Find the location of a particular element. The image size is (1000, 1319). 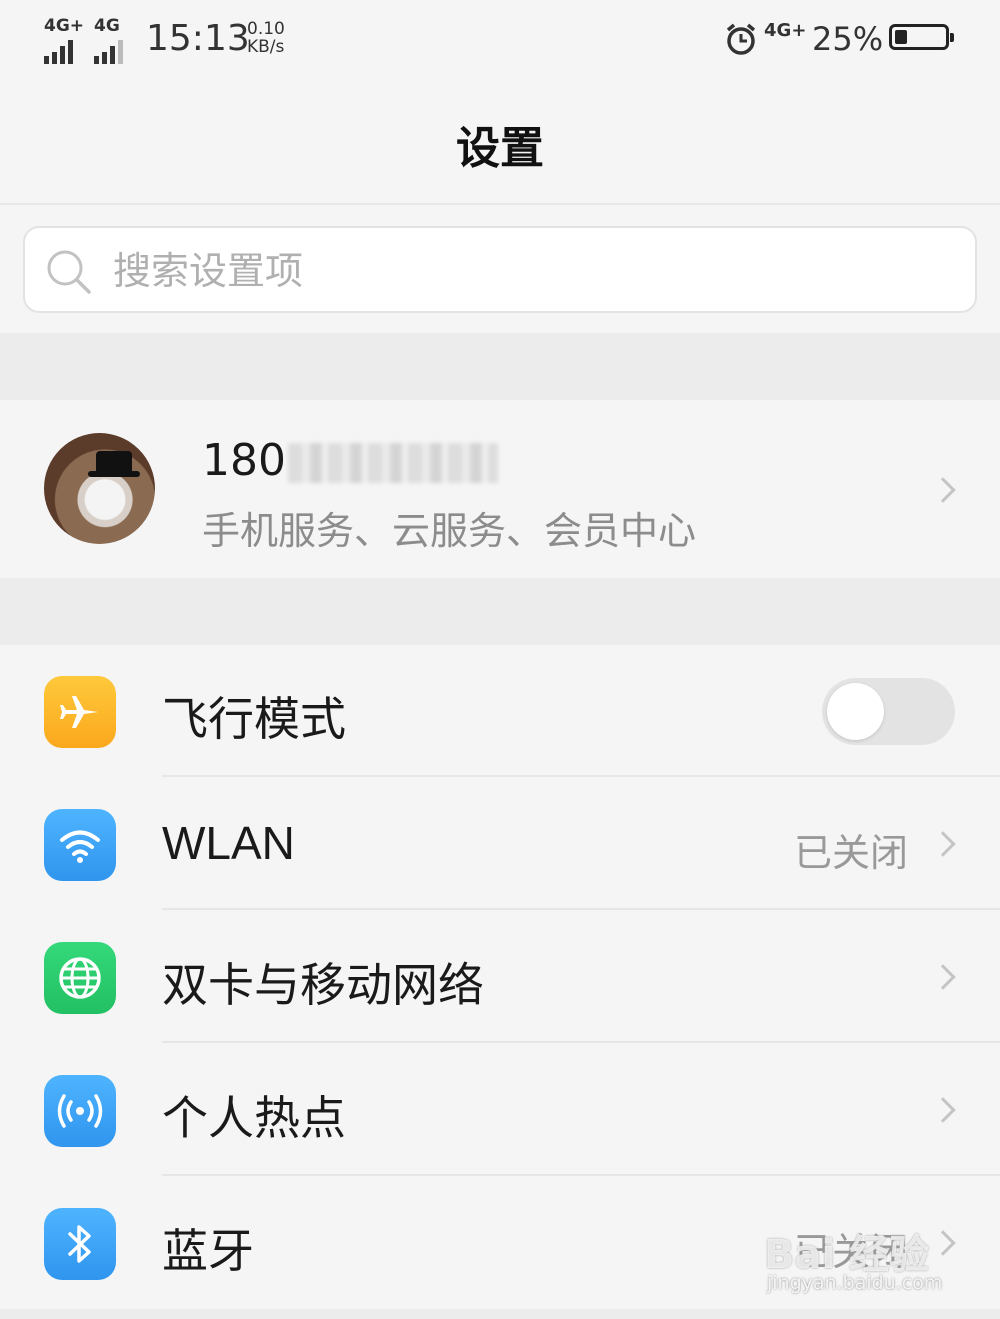

alarm-icon is located at coordinates (741, 39).